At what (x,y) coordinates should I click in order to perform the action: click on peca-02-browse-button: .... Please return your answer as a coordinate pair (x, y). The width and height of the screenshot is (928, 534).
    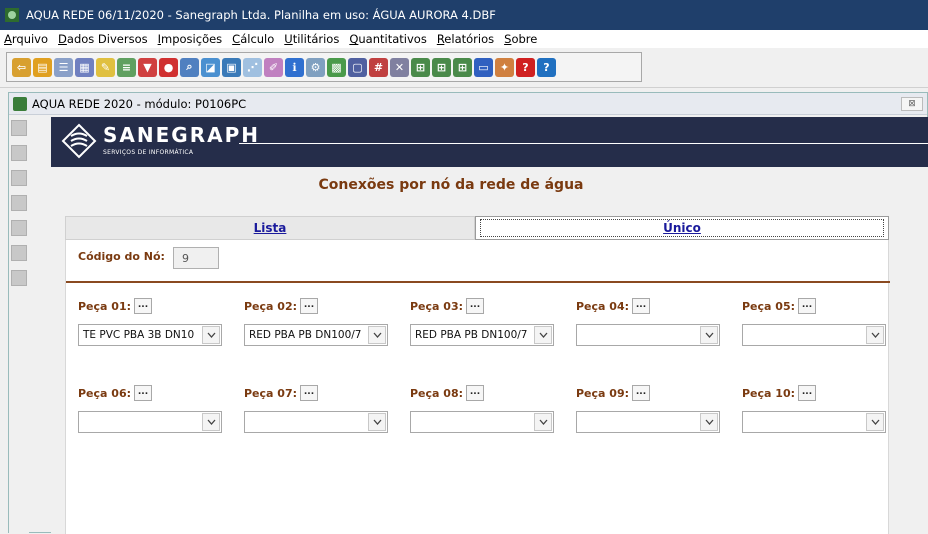
    Looking at the image, I should click on (309, 306).